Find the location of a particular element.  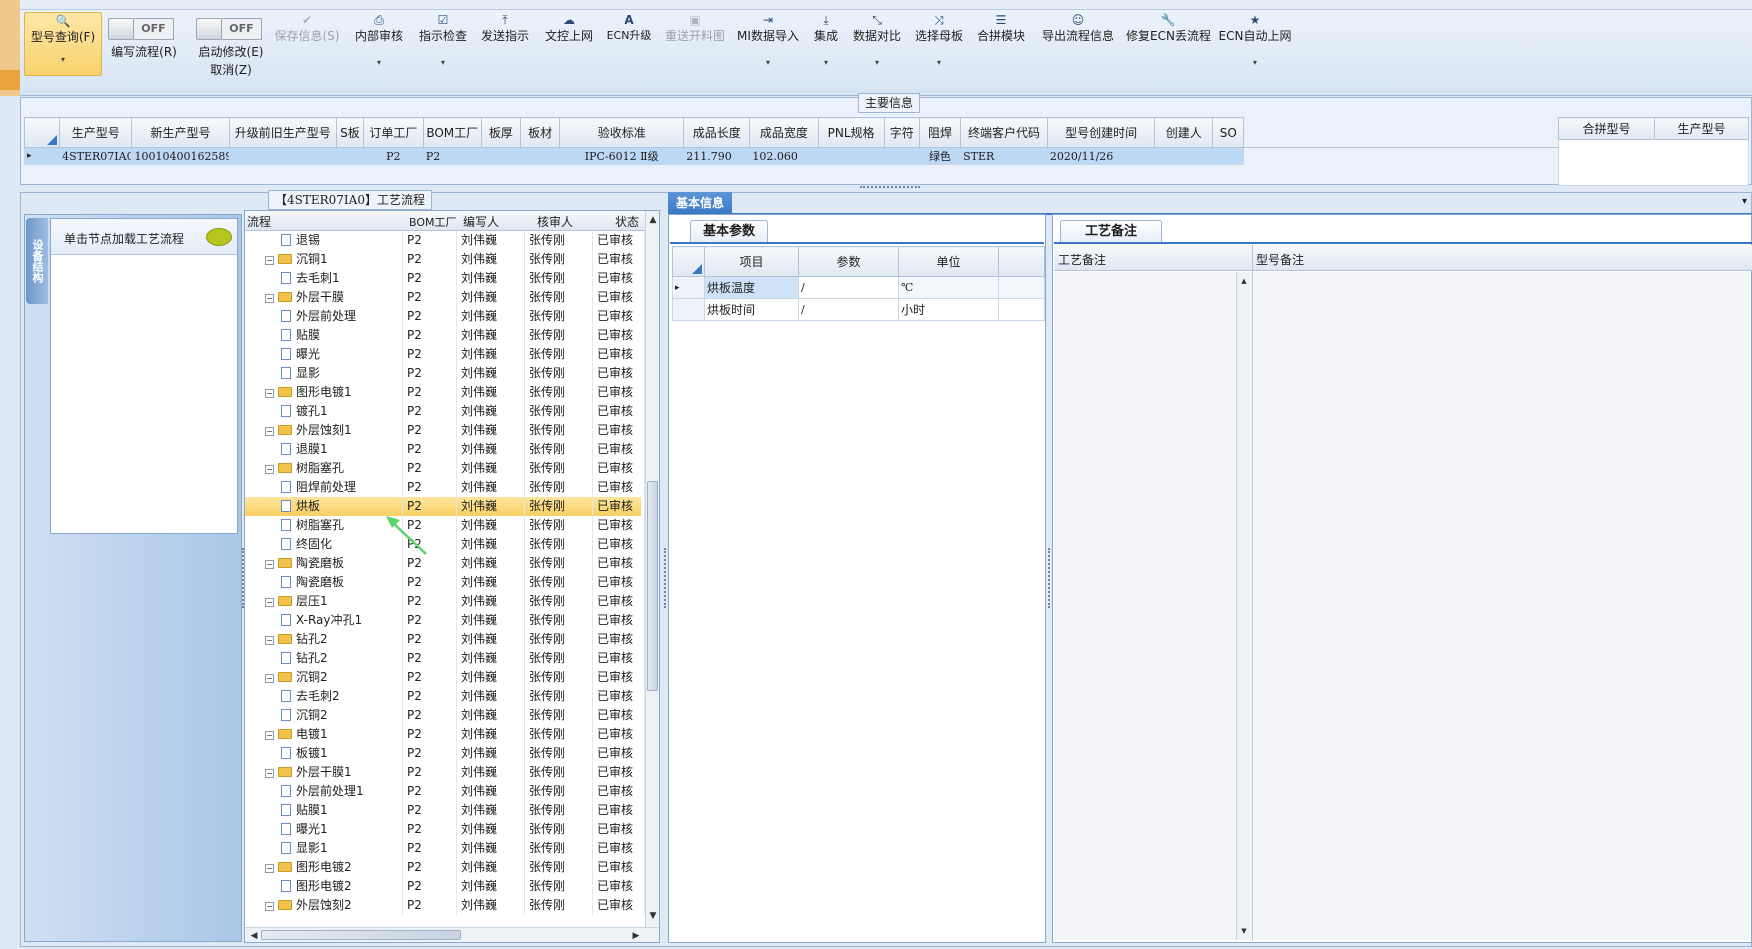

model-query-button: 🔍 型号查询(F) ▾ is located at coordinates (63, 44).